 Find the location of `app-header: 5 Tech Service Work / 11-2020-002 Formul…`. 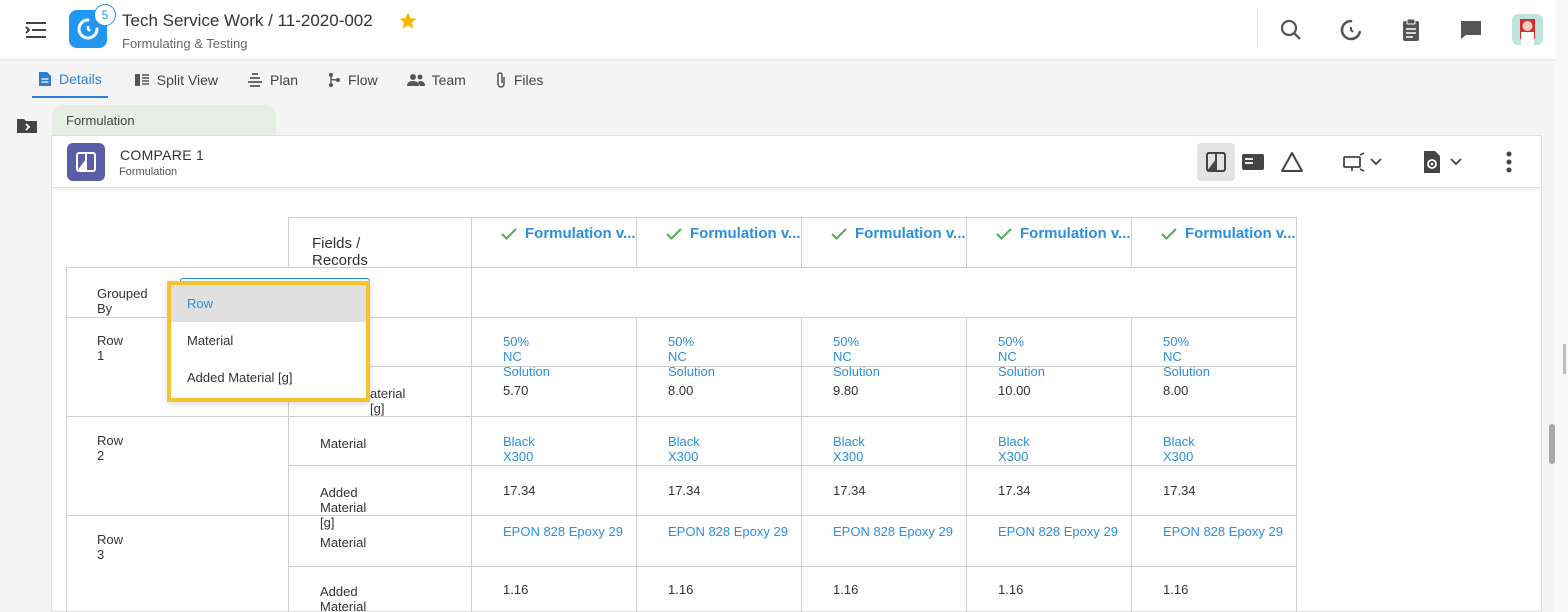

app-header: 5 Tech Service Work / 11-2020-002 Formul… is located at coordinates (777, 30).